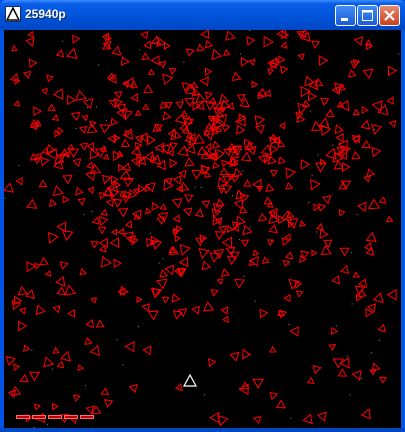 The height and width of the screenshot is (432, 405). What do you see at coordinates (345, 15) in the screenshot?
I see `minimize-button` at bounding box center [345, 15].